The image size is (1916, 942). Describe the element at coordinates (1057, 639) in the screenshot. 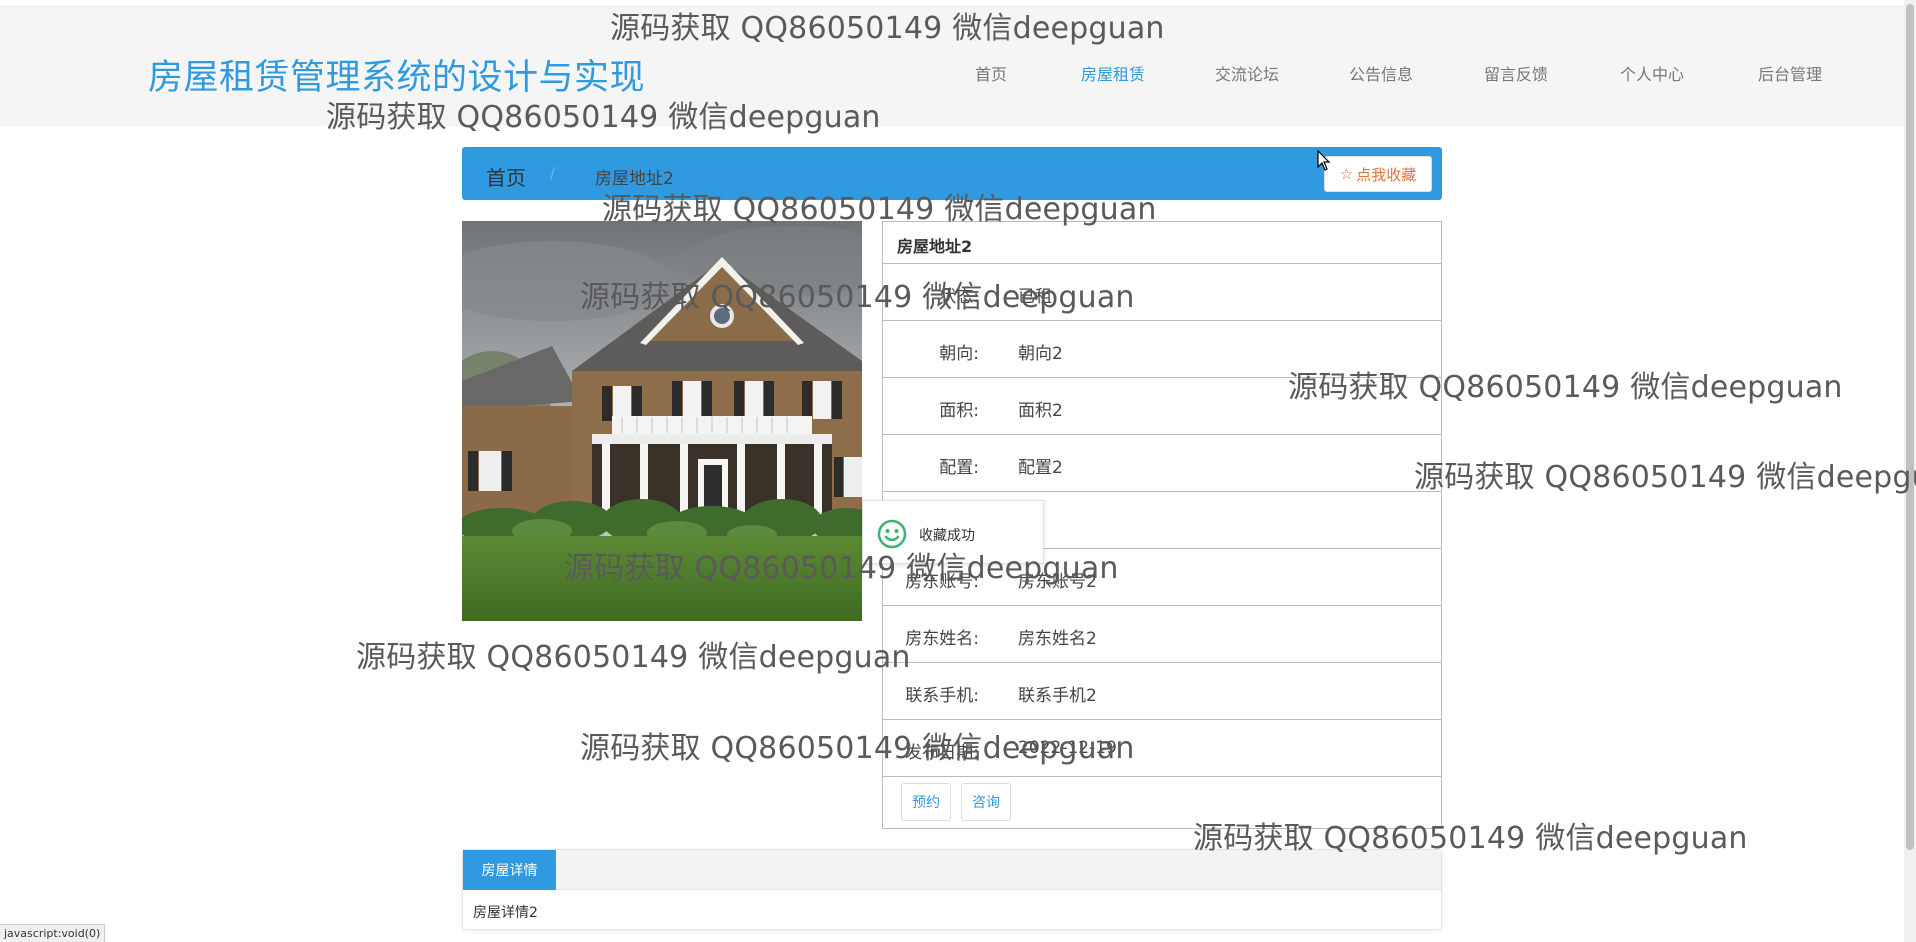

I see `info-value: 房东姓名2` at that location.